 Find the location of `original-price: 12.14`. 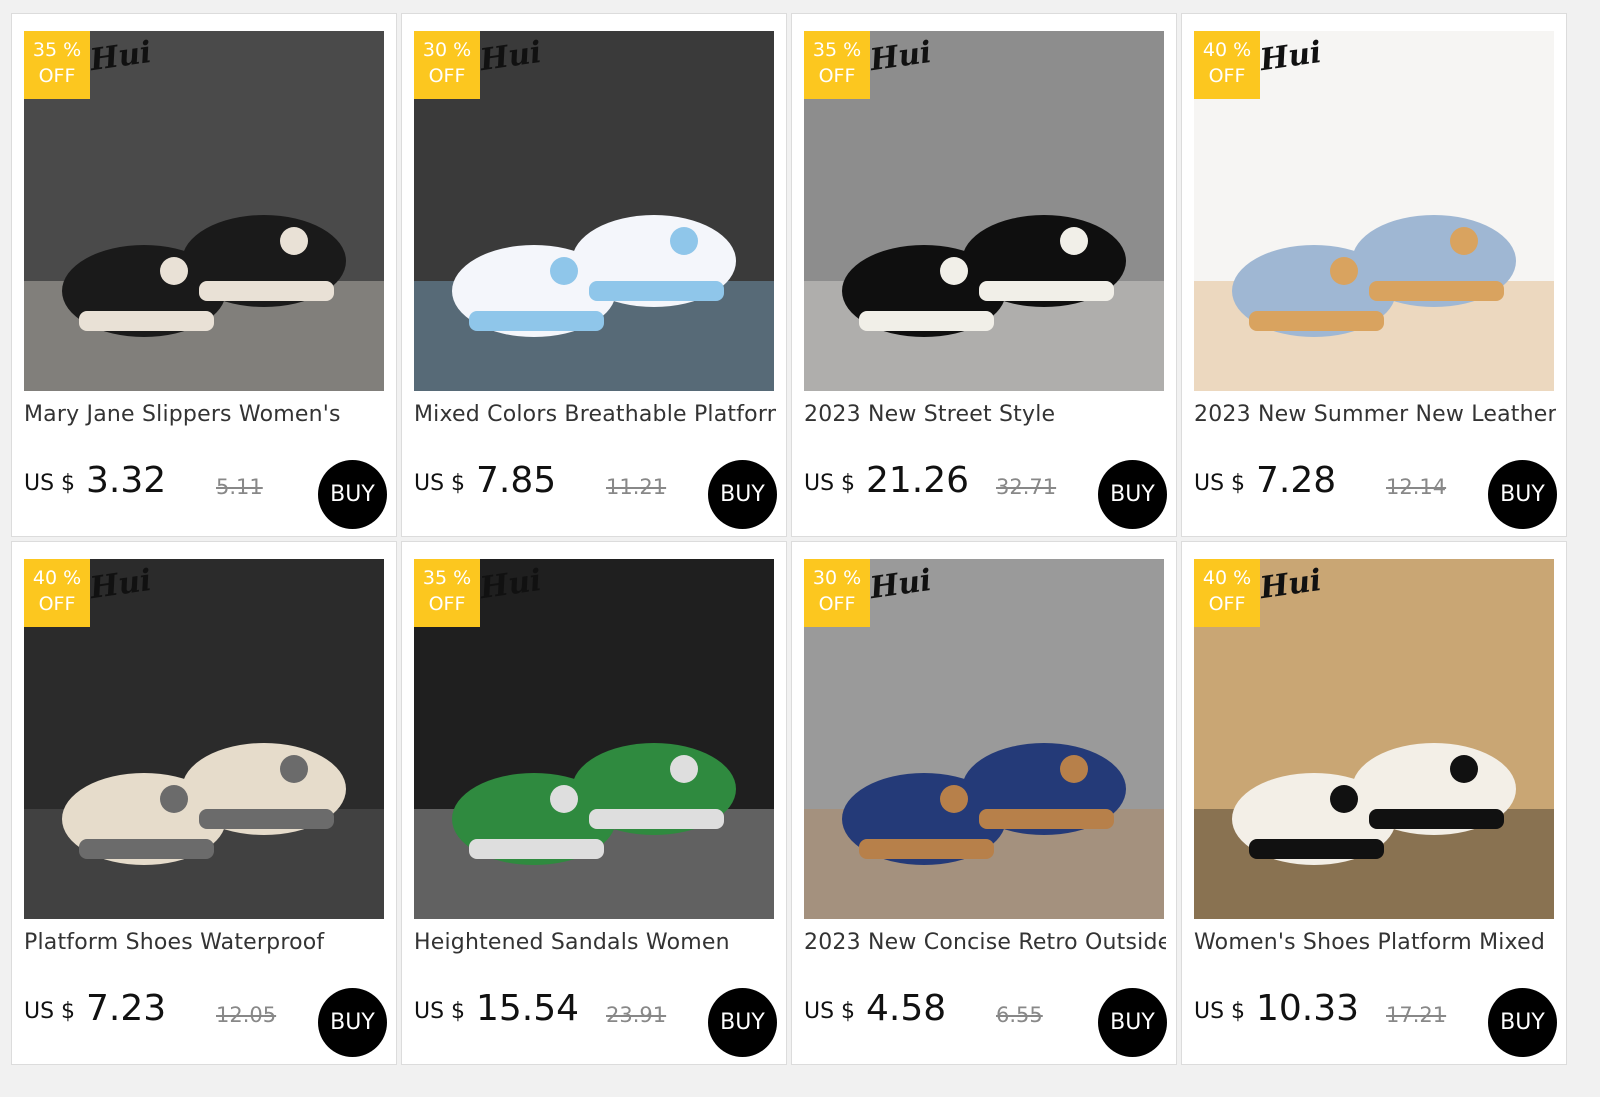

original-price: 12.14 is located at coordinates (1416, 487).